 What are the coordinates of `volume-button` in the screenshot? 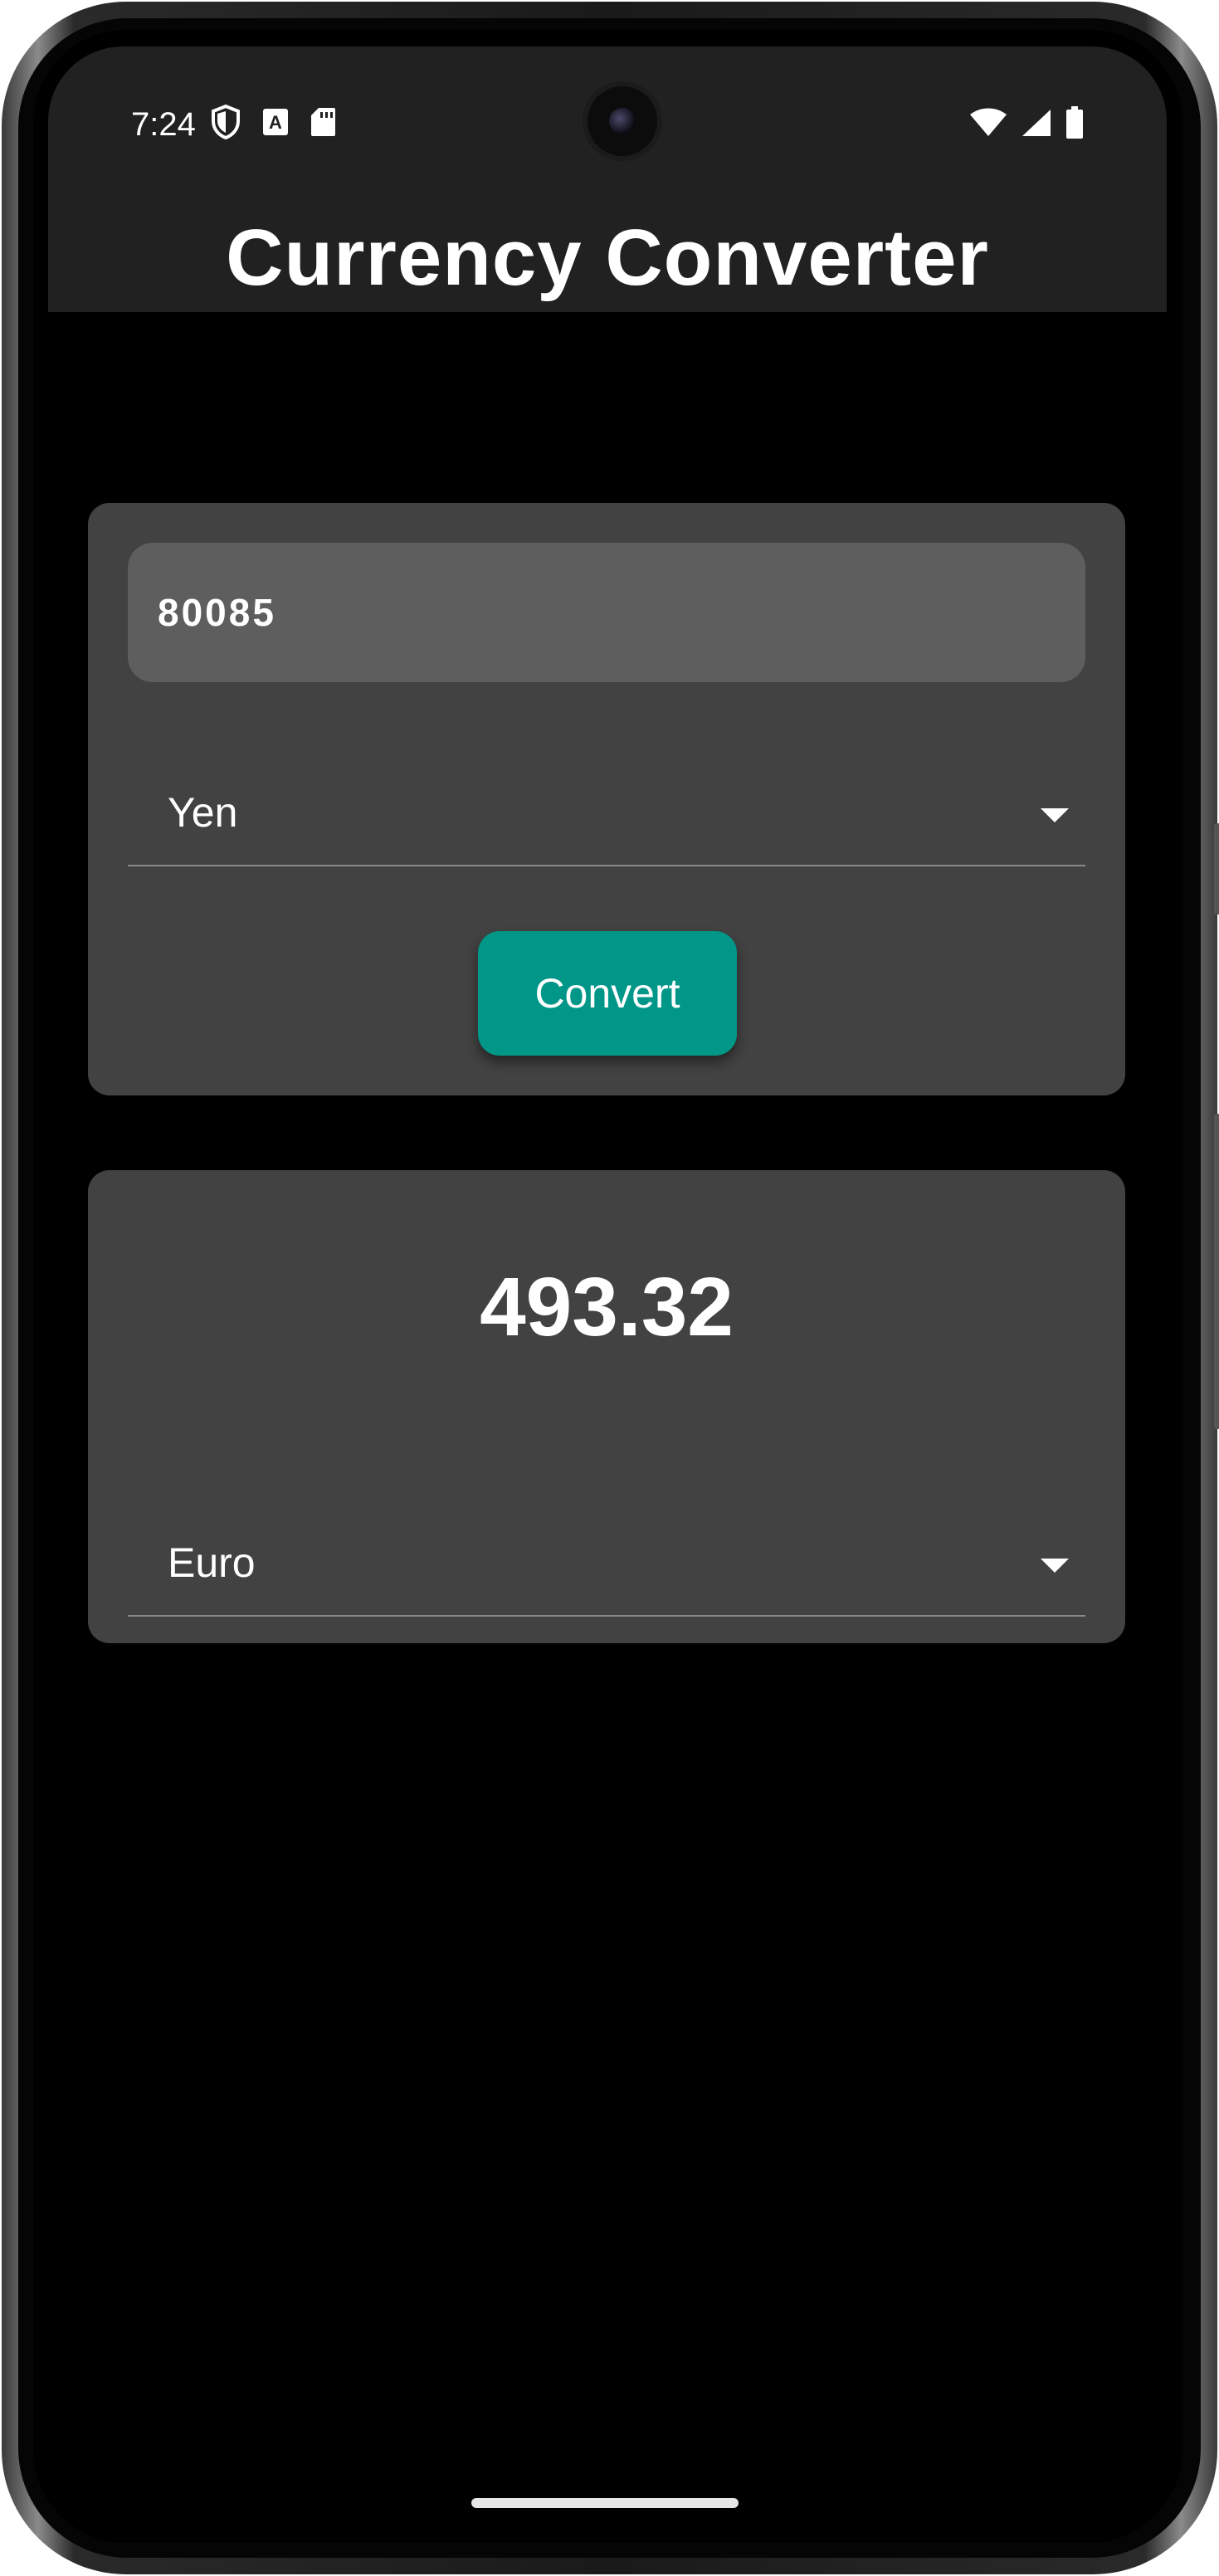 It's located at (1217, 869).